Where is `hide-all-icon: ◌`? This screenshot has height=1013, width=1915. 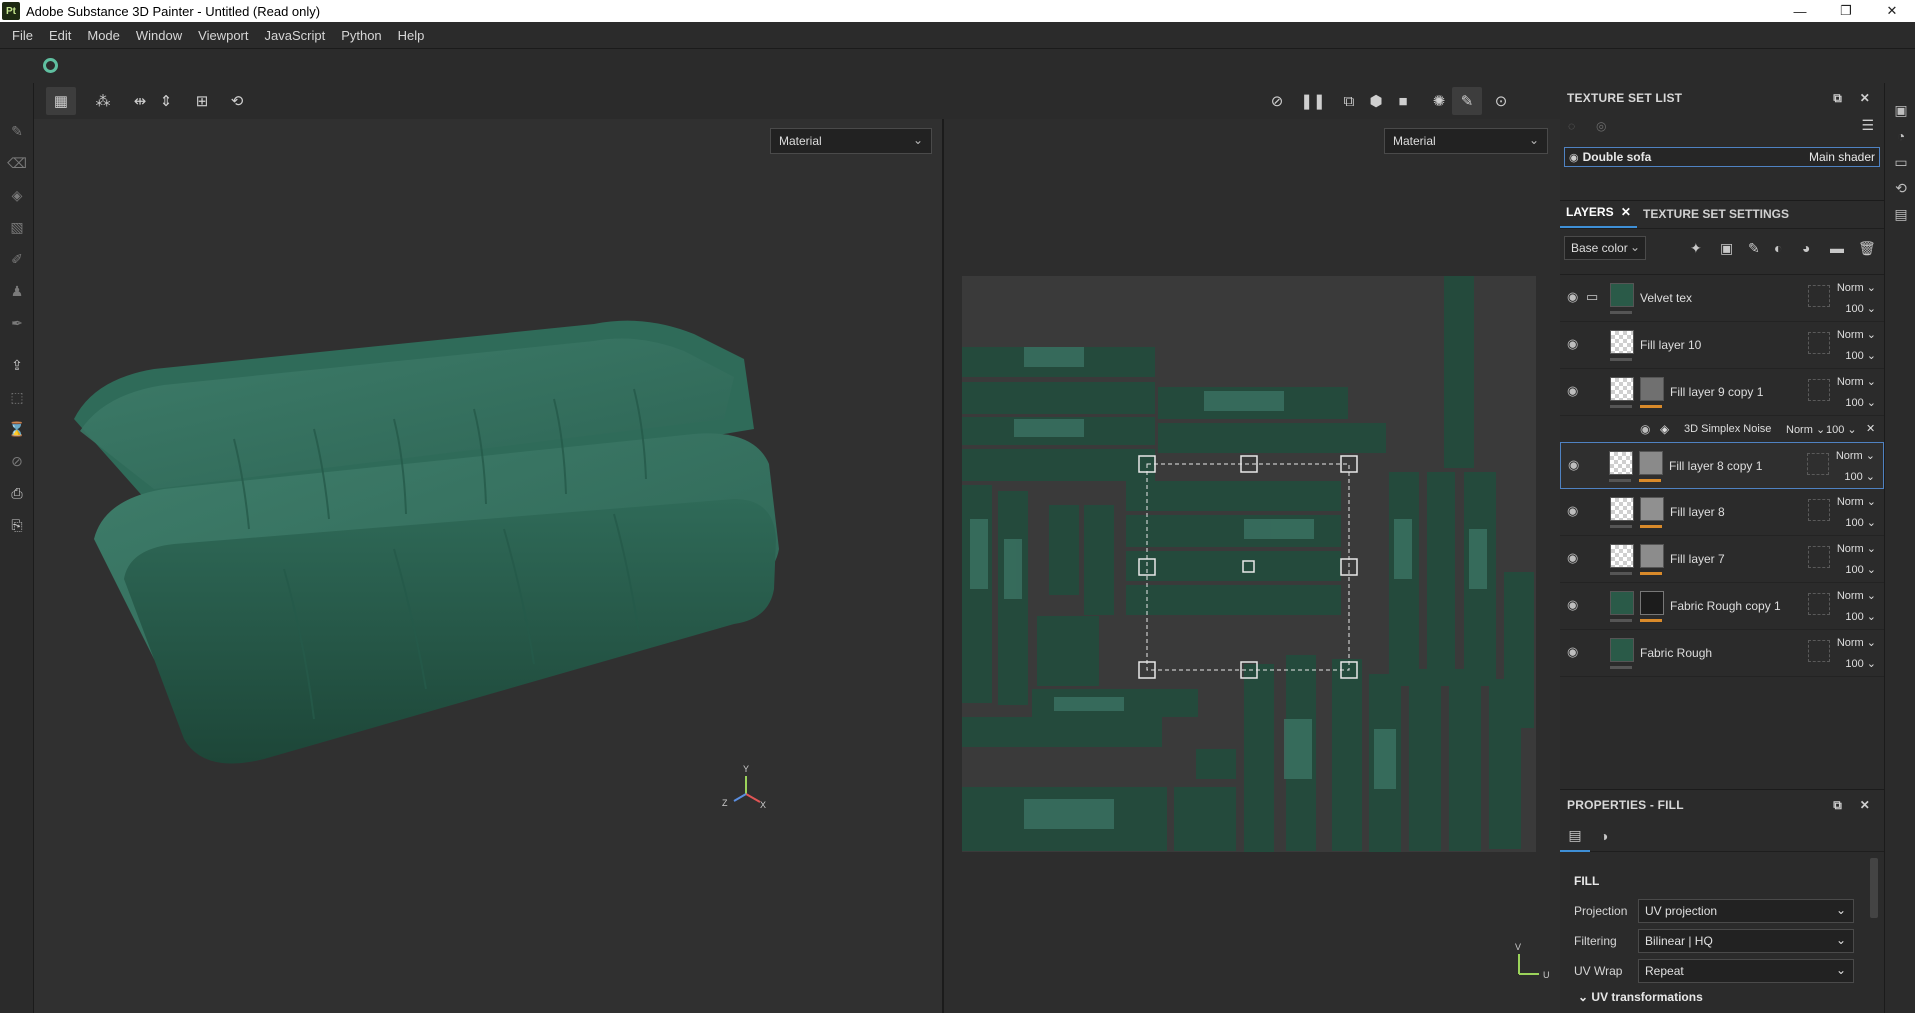
hide-all-icon: ◌ is located at coordinates (1571, 126).